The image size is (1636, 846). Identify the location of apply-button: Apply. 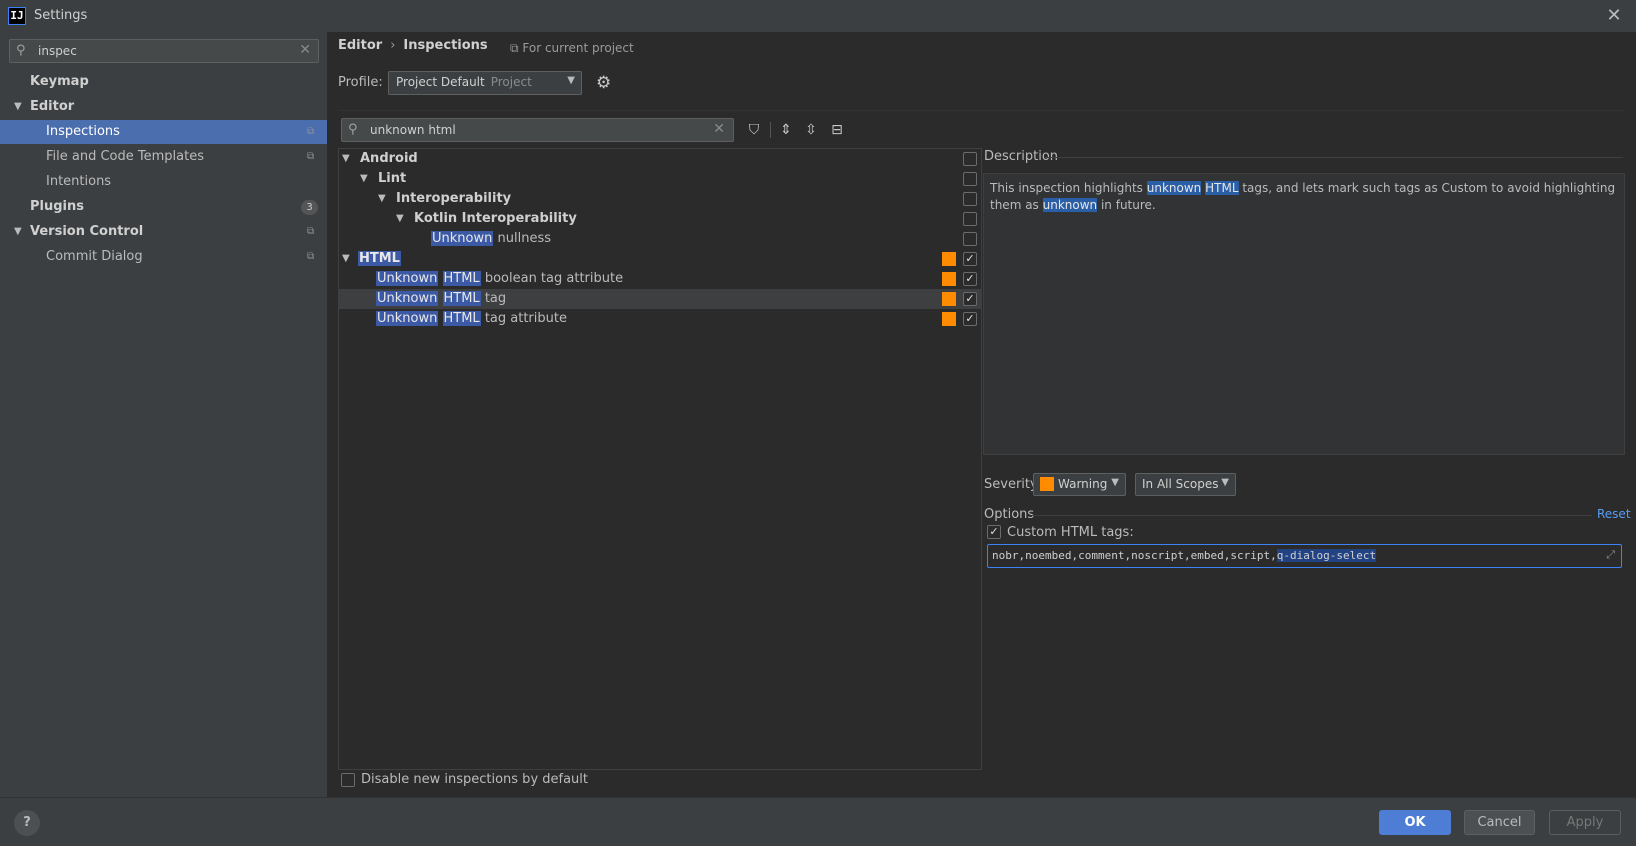
(1585, 822).